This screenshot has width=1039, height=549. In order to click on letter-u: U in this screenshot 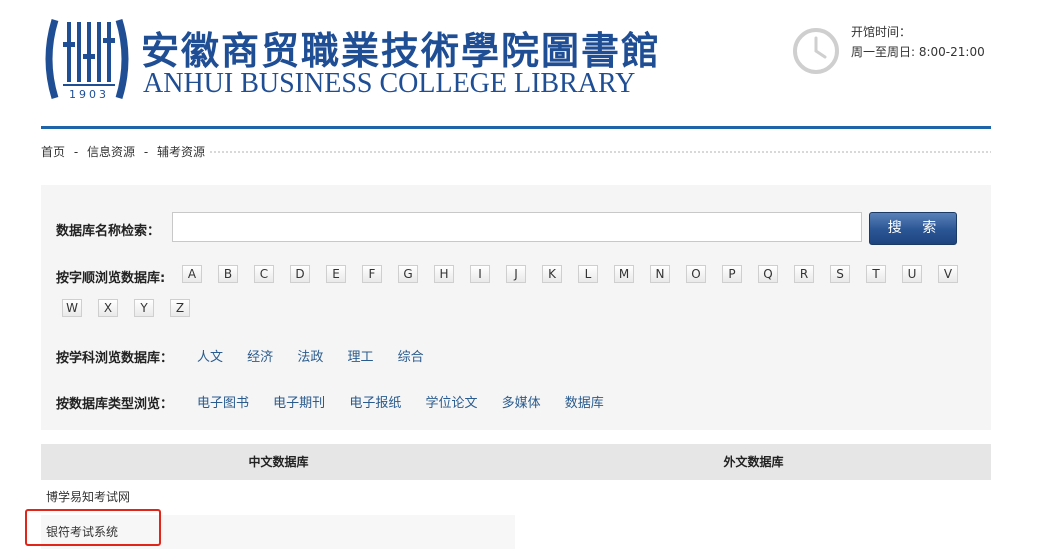, I will do `click(912, 274)`.